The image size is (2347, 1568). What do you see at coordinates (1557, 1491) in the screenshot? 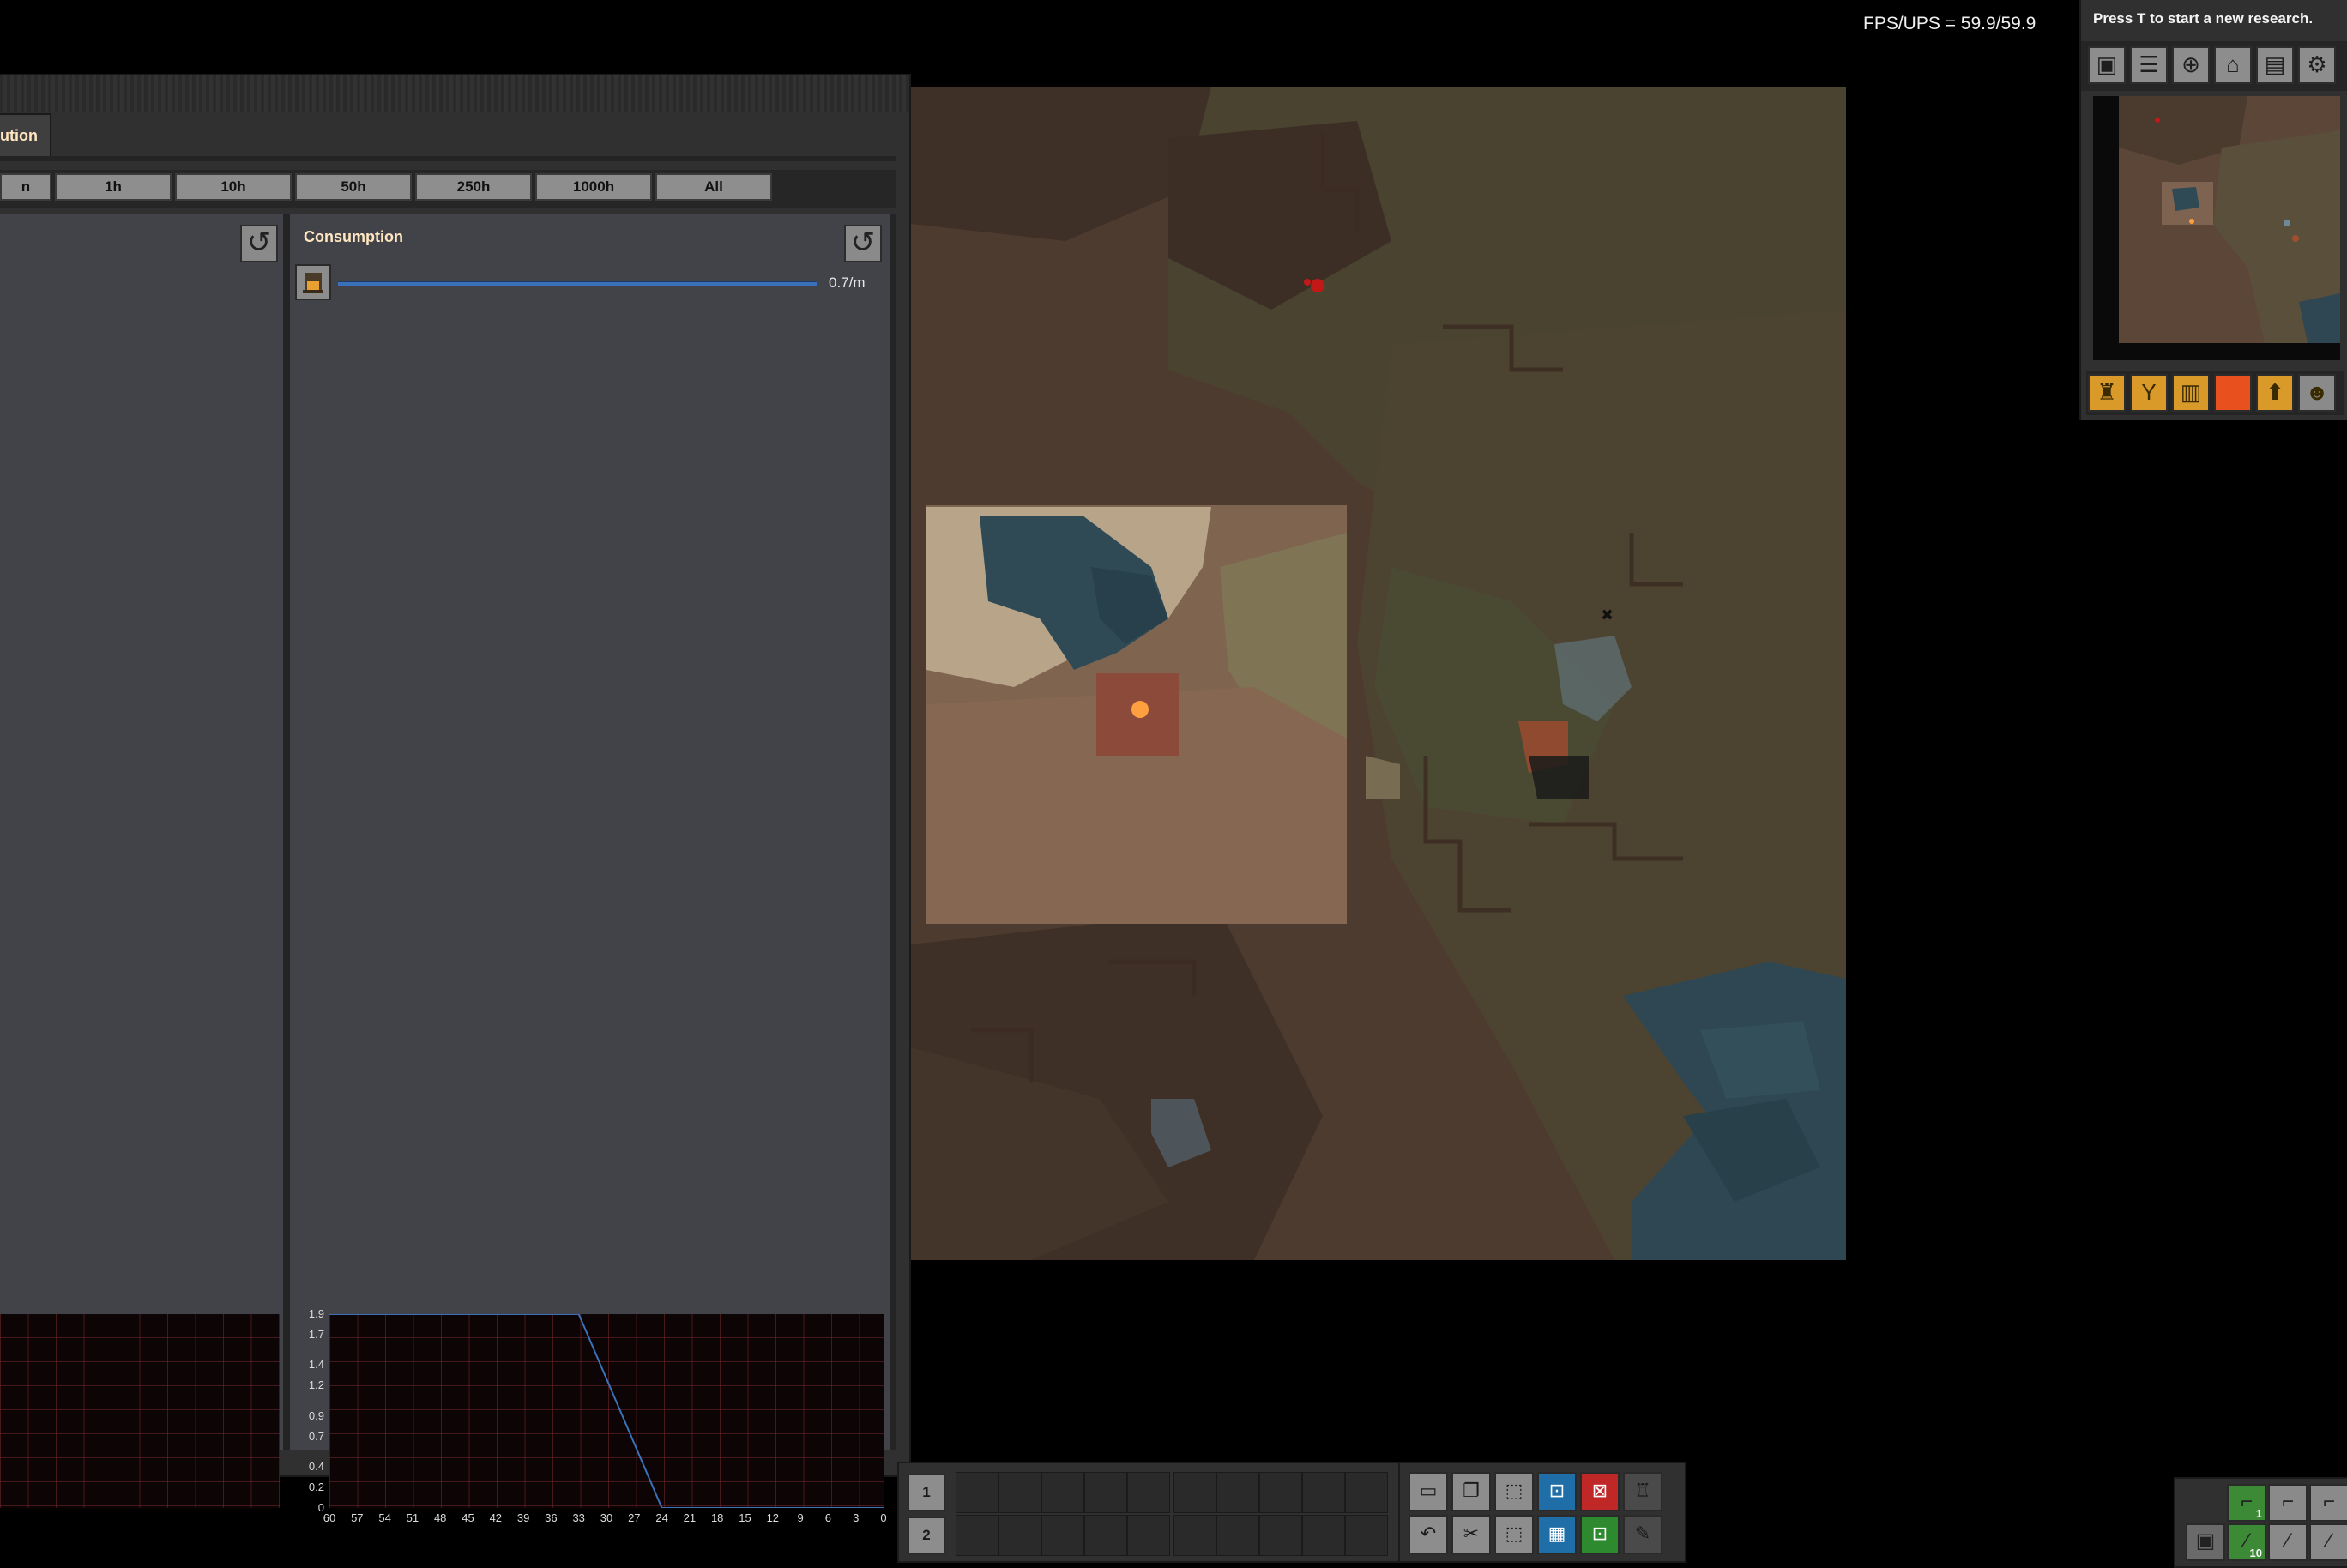
I see `deconstruct-select-icon: ⊡` at bounding box center [1557, 1491].